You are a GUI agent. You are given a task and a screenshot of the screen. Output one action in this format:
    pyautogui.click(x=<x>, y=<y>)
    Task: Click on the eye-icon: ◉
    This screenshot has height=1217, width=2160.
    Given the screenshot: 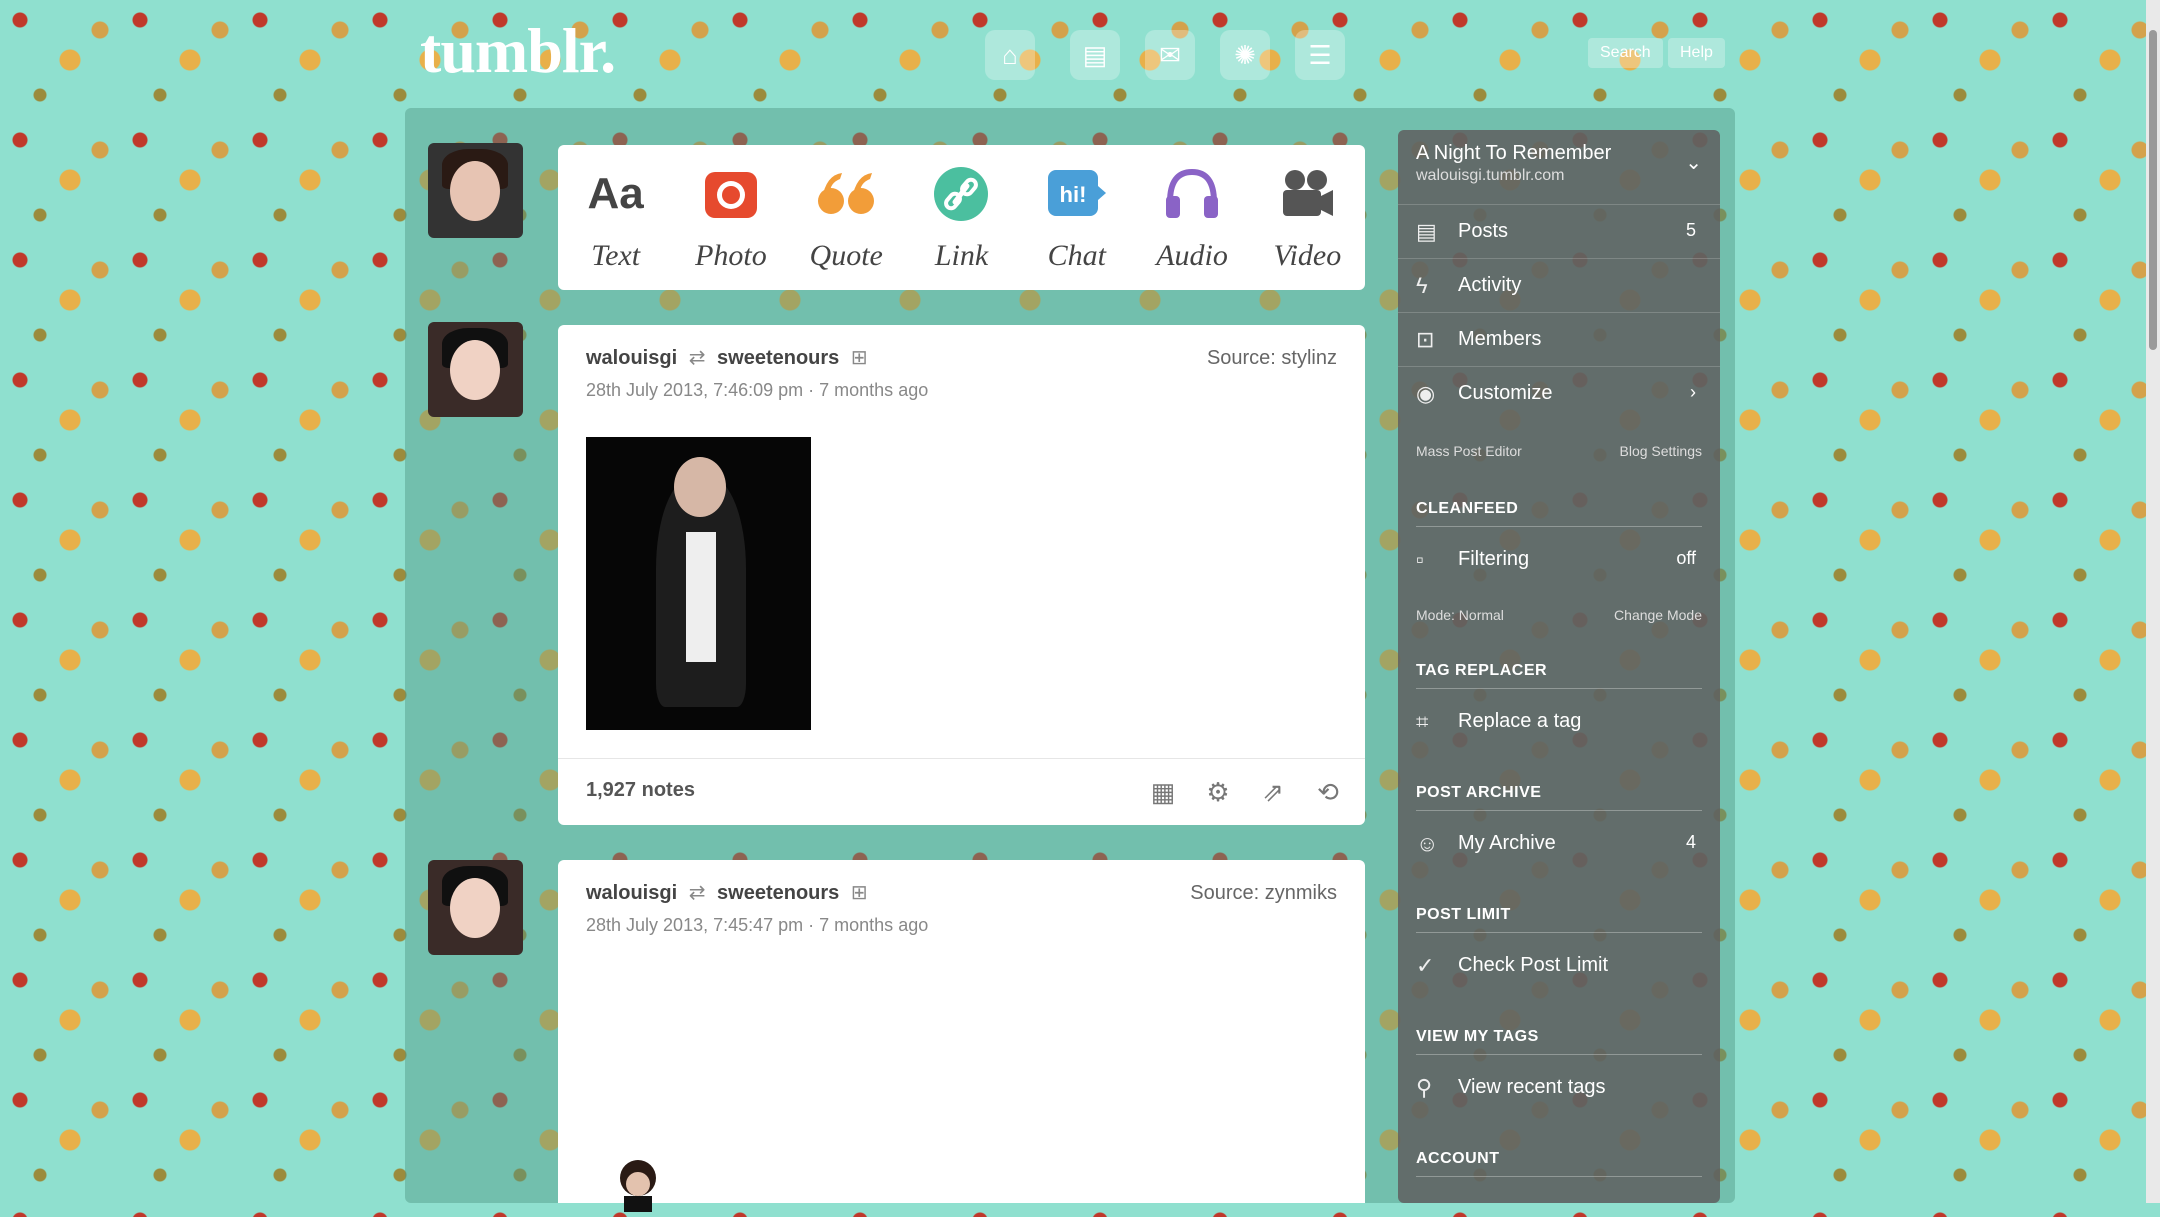 What is the action you would take?
    pyautogui.click(x=1426, y=393)
    